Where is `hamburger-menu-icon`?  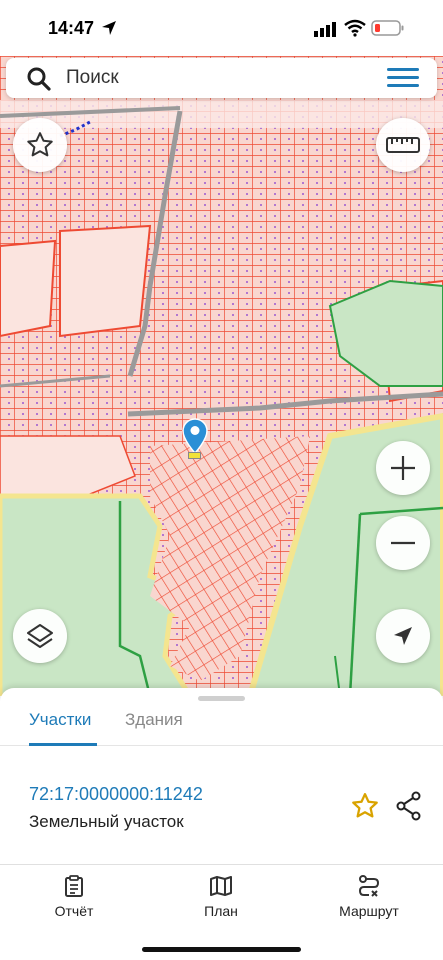 hamburger-menu-icon is located at coordinates (403, 78).